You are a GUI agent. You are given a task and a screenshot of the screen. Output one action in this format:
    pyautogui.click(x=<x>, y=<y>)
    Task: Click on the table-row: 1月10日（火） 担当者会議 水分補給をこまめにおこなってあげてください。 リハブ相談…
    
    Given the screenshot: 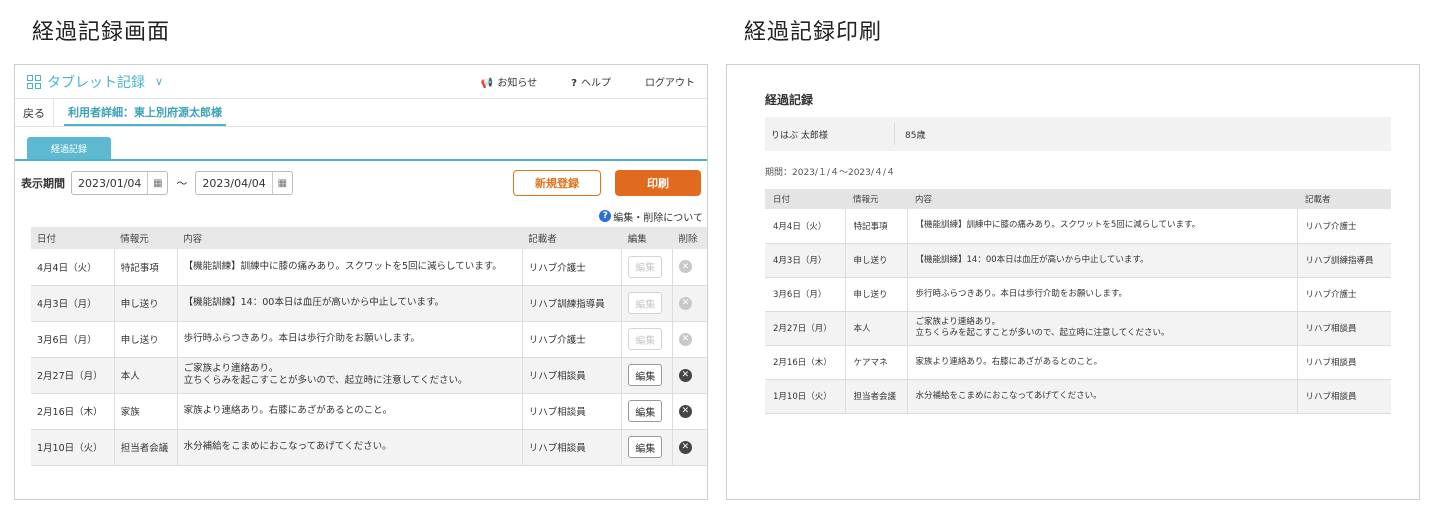 What is the action you would take?
    pyautogui.click(x=369, y=447)
    